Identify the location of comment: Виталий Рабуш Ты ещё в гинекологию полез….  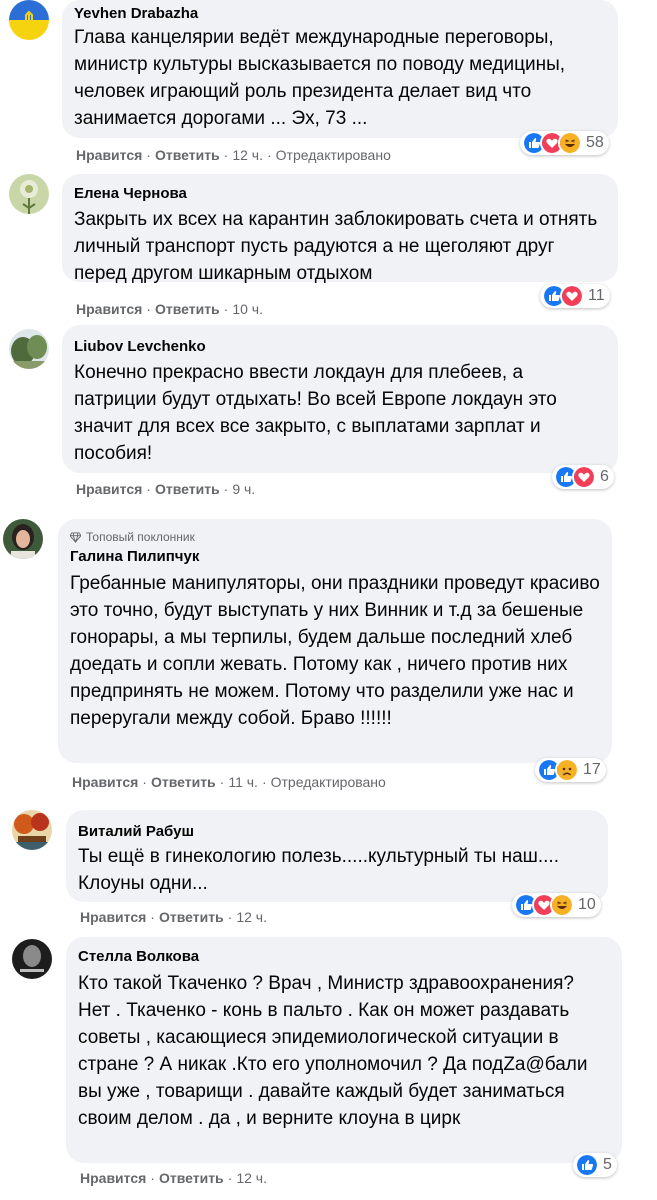
(328, 868).